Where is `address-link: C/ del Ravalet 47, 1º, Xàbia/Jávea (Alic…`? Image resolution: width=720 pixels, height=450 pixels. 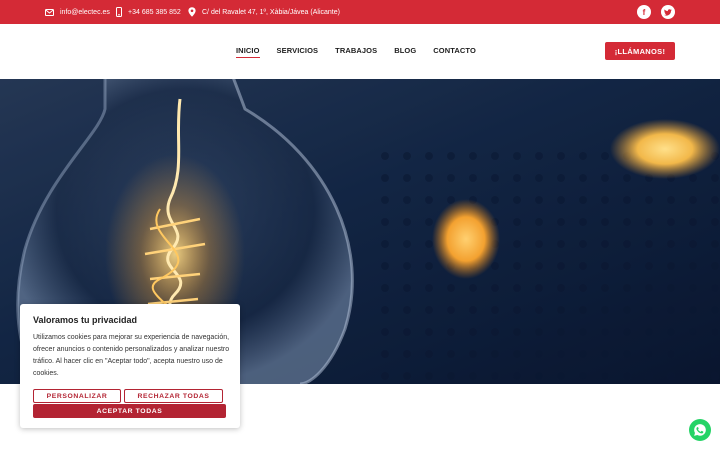 address-link: C/ del Ravalet 47, 1º, Xàbia/Jávea (Alic… is located at coordinates (264, 12).